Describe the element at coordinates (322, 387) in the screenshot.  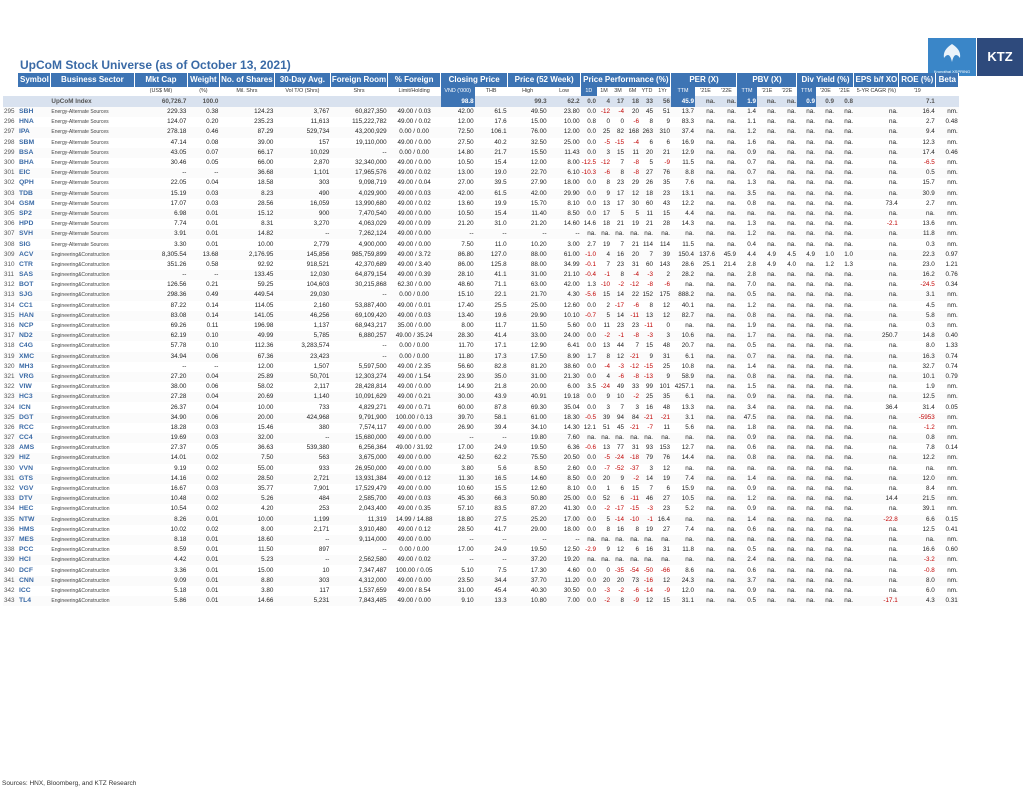
I see `table-cell: 2,117` at that location.